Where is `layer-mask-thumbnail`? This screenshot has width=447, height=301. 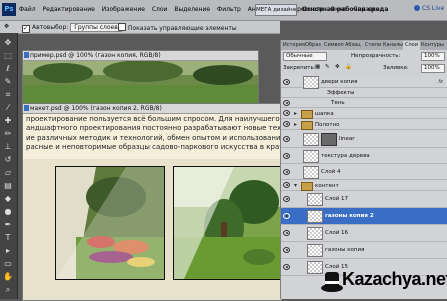
layer-mask-thumbnail is located at coordinates (329, 139).